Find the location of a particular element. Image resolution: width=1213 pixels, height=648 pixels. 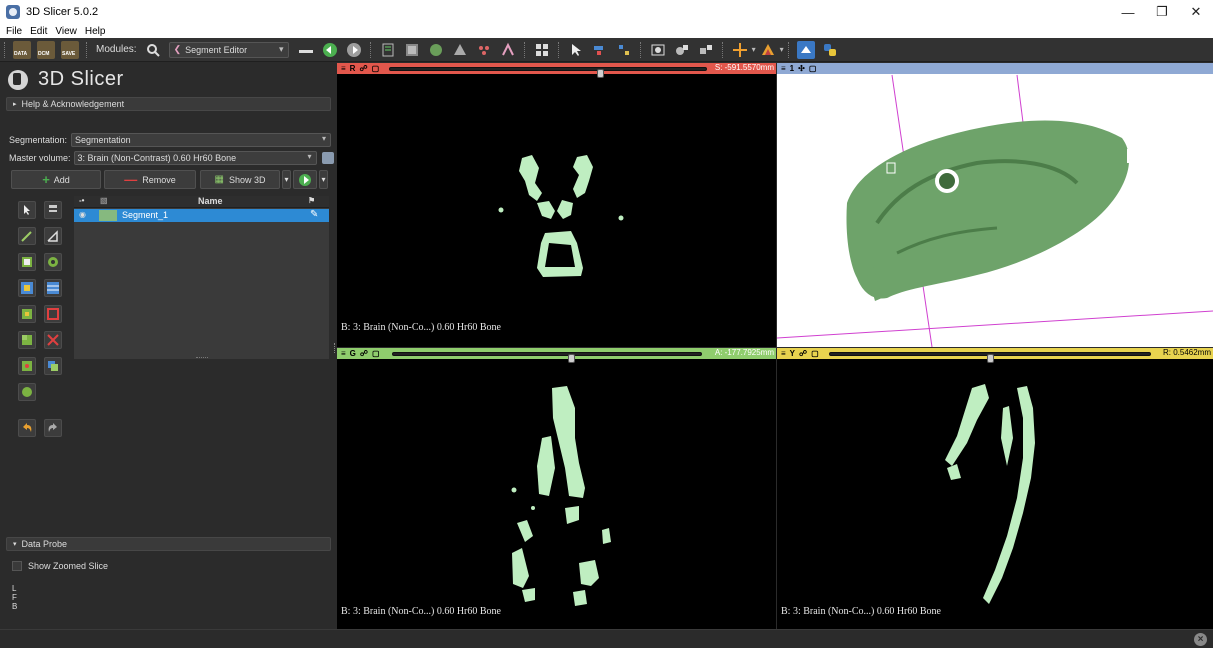

hollow-tool is located at coordinates (53, 314).